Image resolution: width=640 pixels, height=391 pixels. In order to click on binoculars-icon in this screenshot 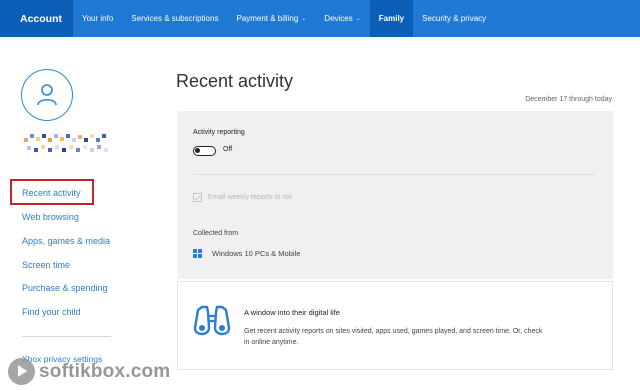, I will do `click(212, 320)`.